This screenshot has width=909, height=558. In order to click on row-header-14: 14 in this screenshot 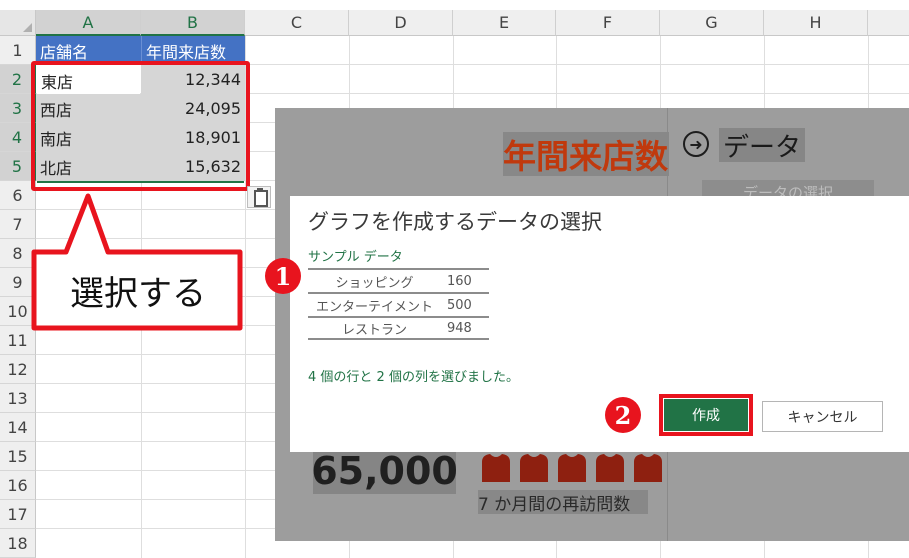, I will do `click(18, 427)`.